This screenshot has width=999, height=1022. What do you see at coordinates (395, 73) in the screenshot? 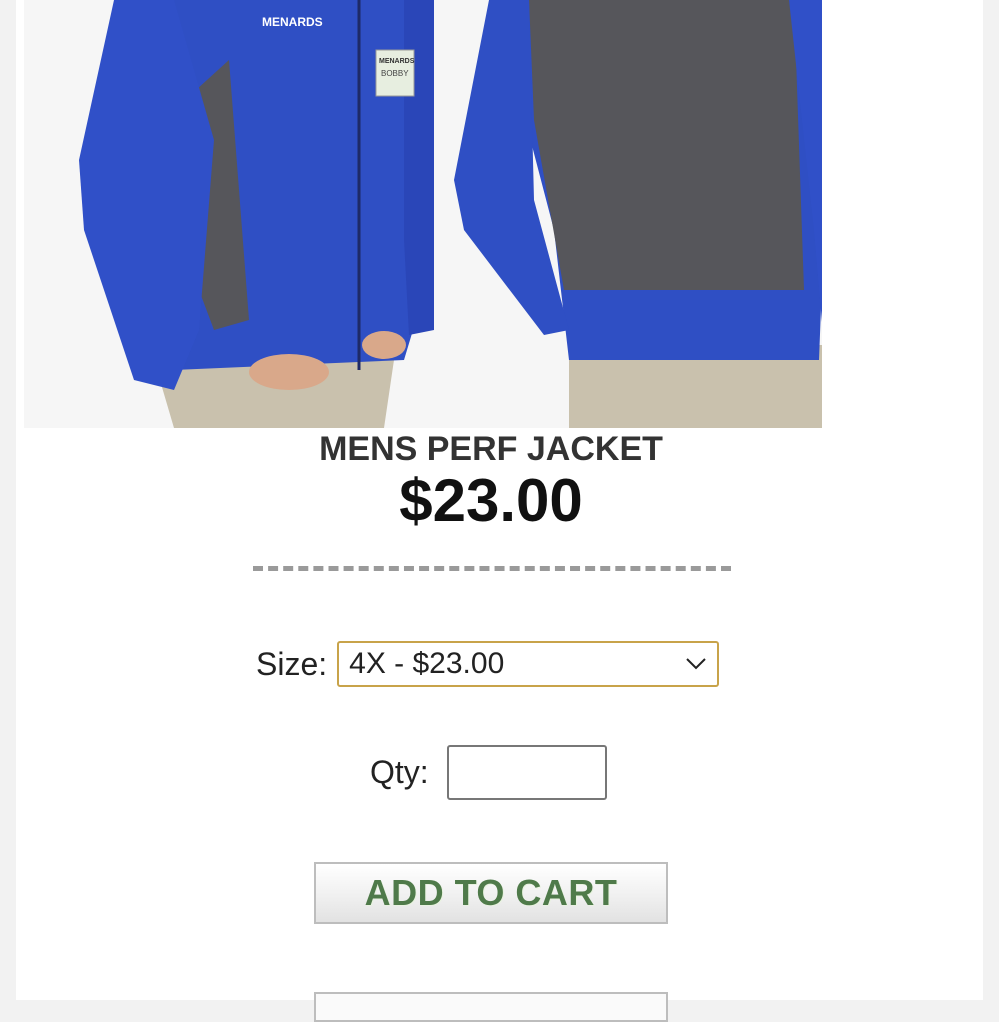
I see `svg-text: BOBBY` at bounding box center [395, 73].